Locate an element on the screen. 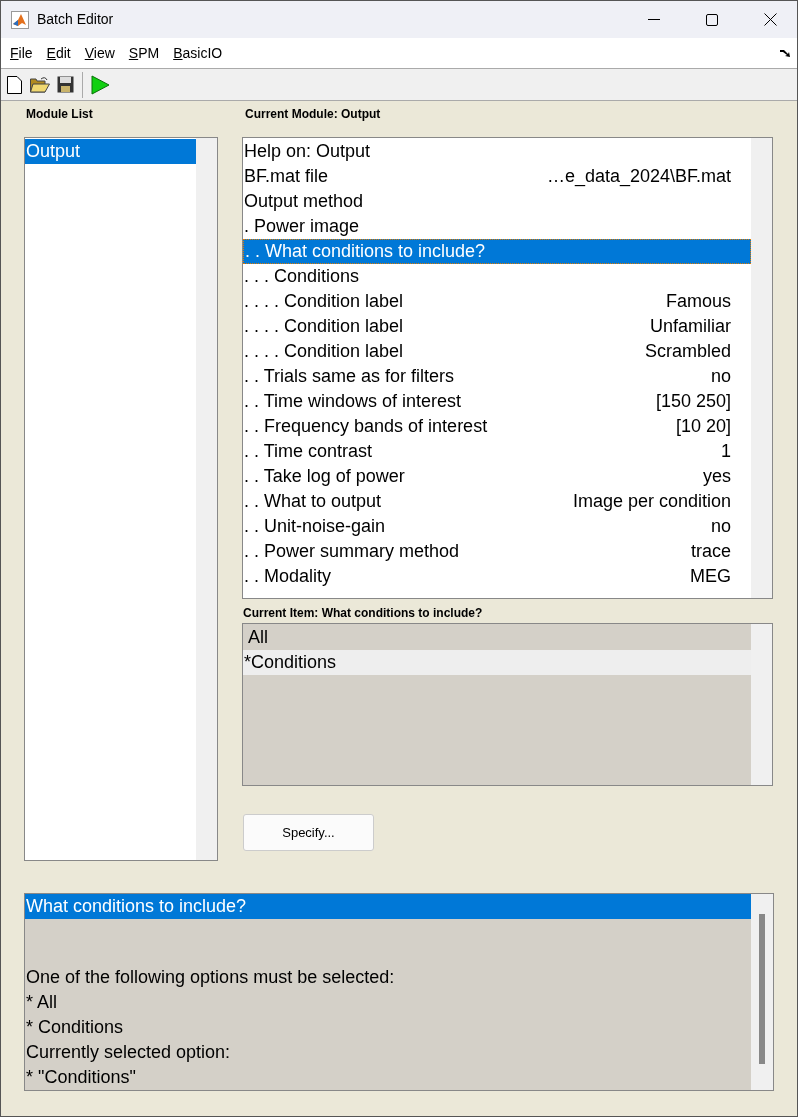 The height and width of the screenshot is (1117, 798). maximize-icon is located at coordinates (712, 19).